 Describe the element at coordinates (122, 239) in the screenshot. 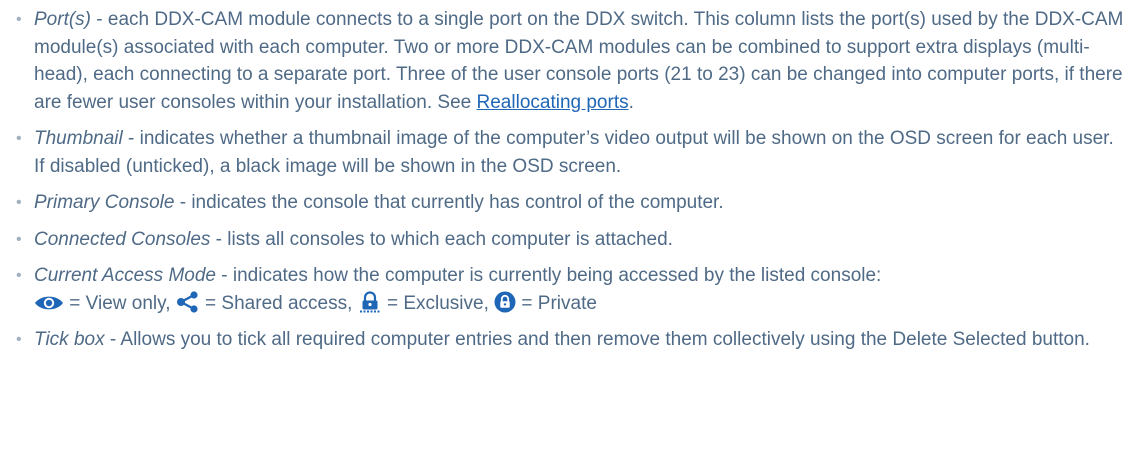

I see `term-connected-consoles: Connected Consoles` at that location.